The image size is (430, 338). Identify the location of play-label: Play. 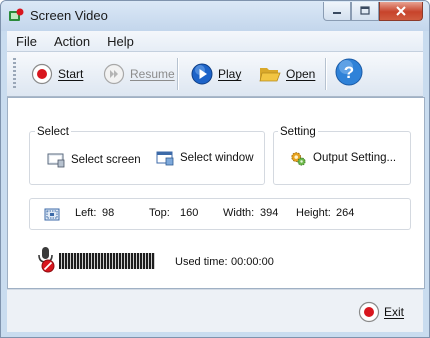
(230, 74).